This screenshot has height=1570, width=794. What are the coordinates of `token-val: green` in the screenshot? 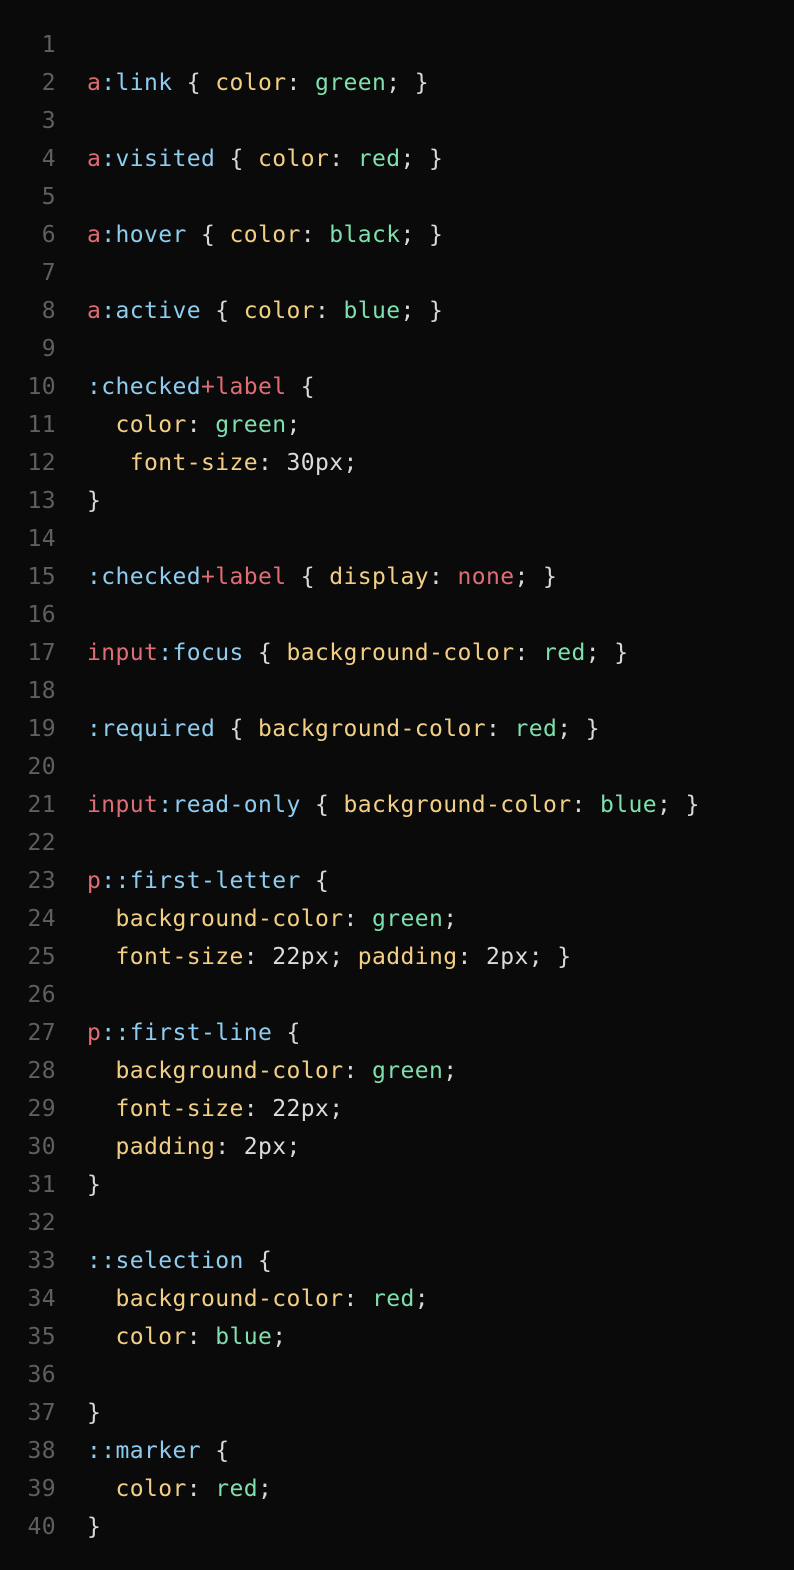 It's located at (407, 1071).